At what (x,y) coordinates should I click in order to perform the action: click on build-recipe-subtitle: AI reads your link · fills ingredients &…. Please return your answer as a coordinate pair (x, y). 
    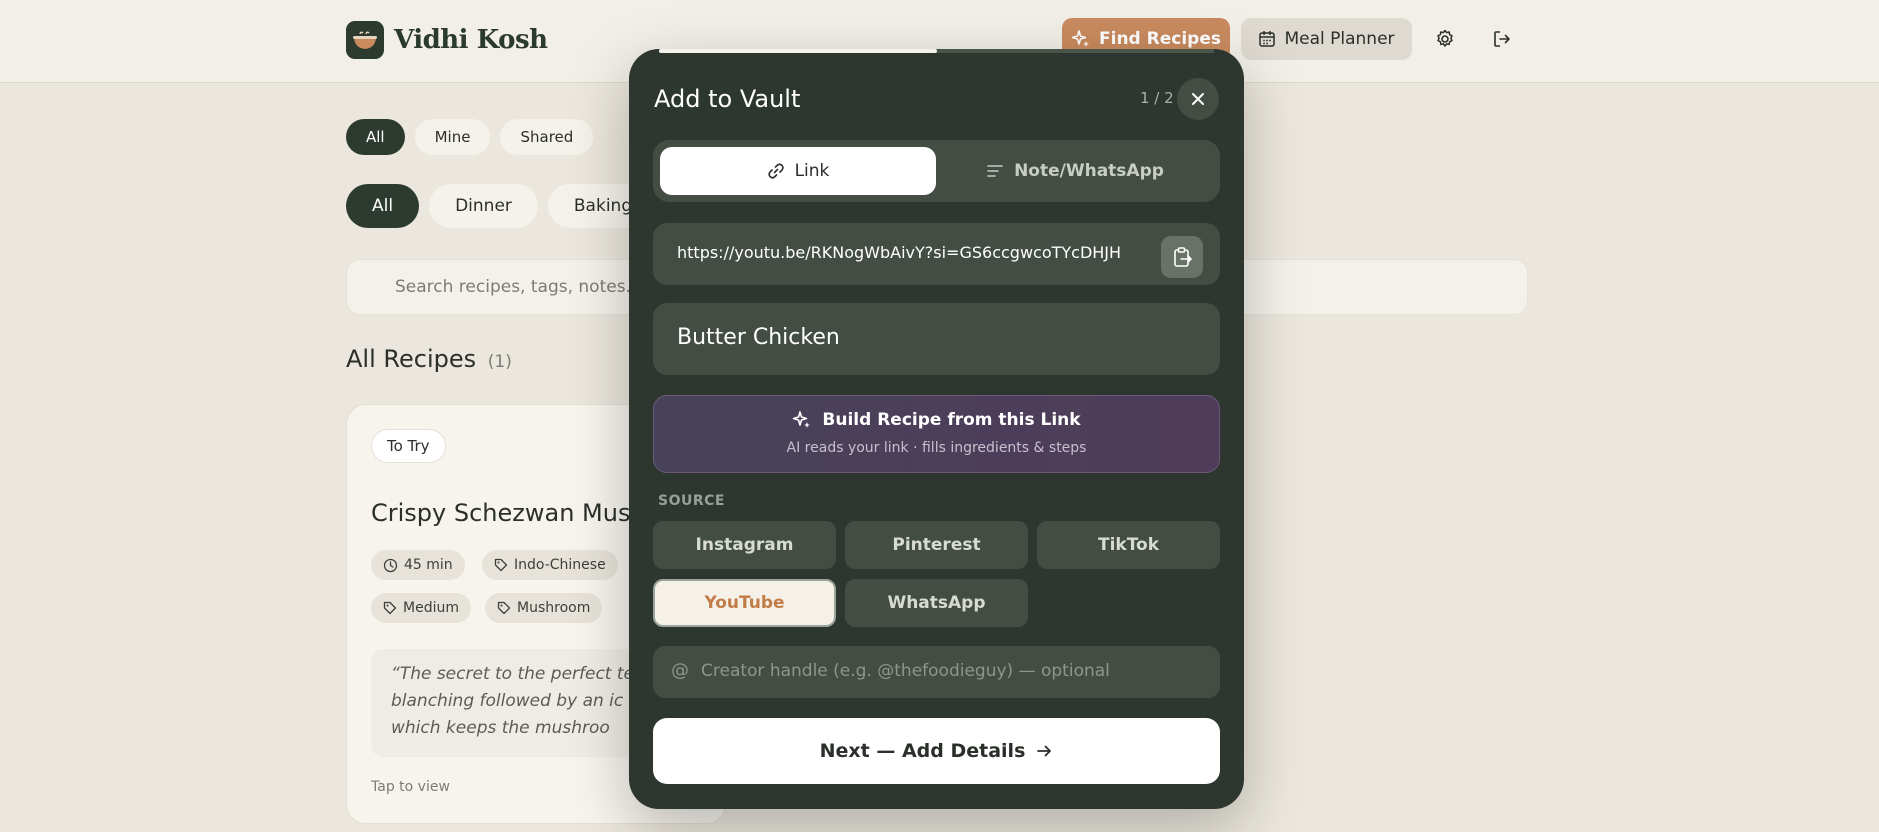
    Looking at the image, I should click on (936, 448).